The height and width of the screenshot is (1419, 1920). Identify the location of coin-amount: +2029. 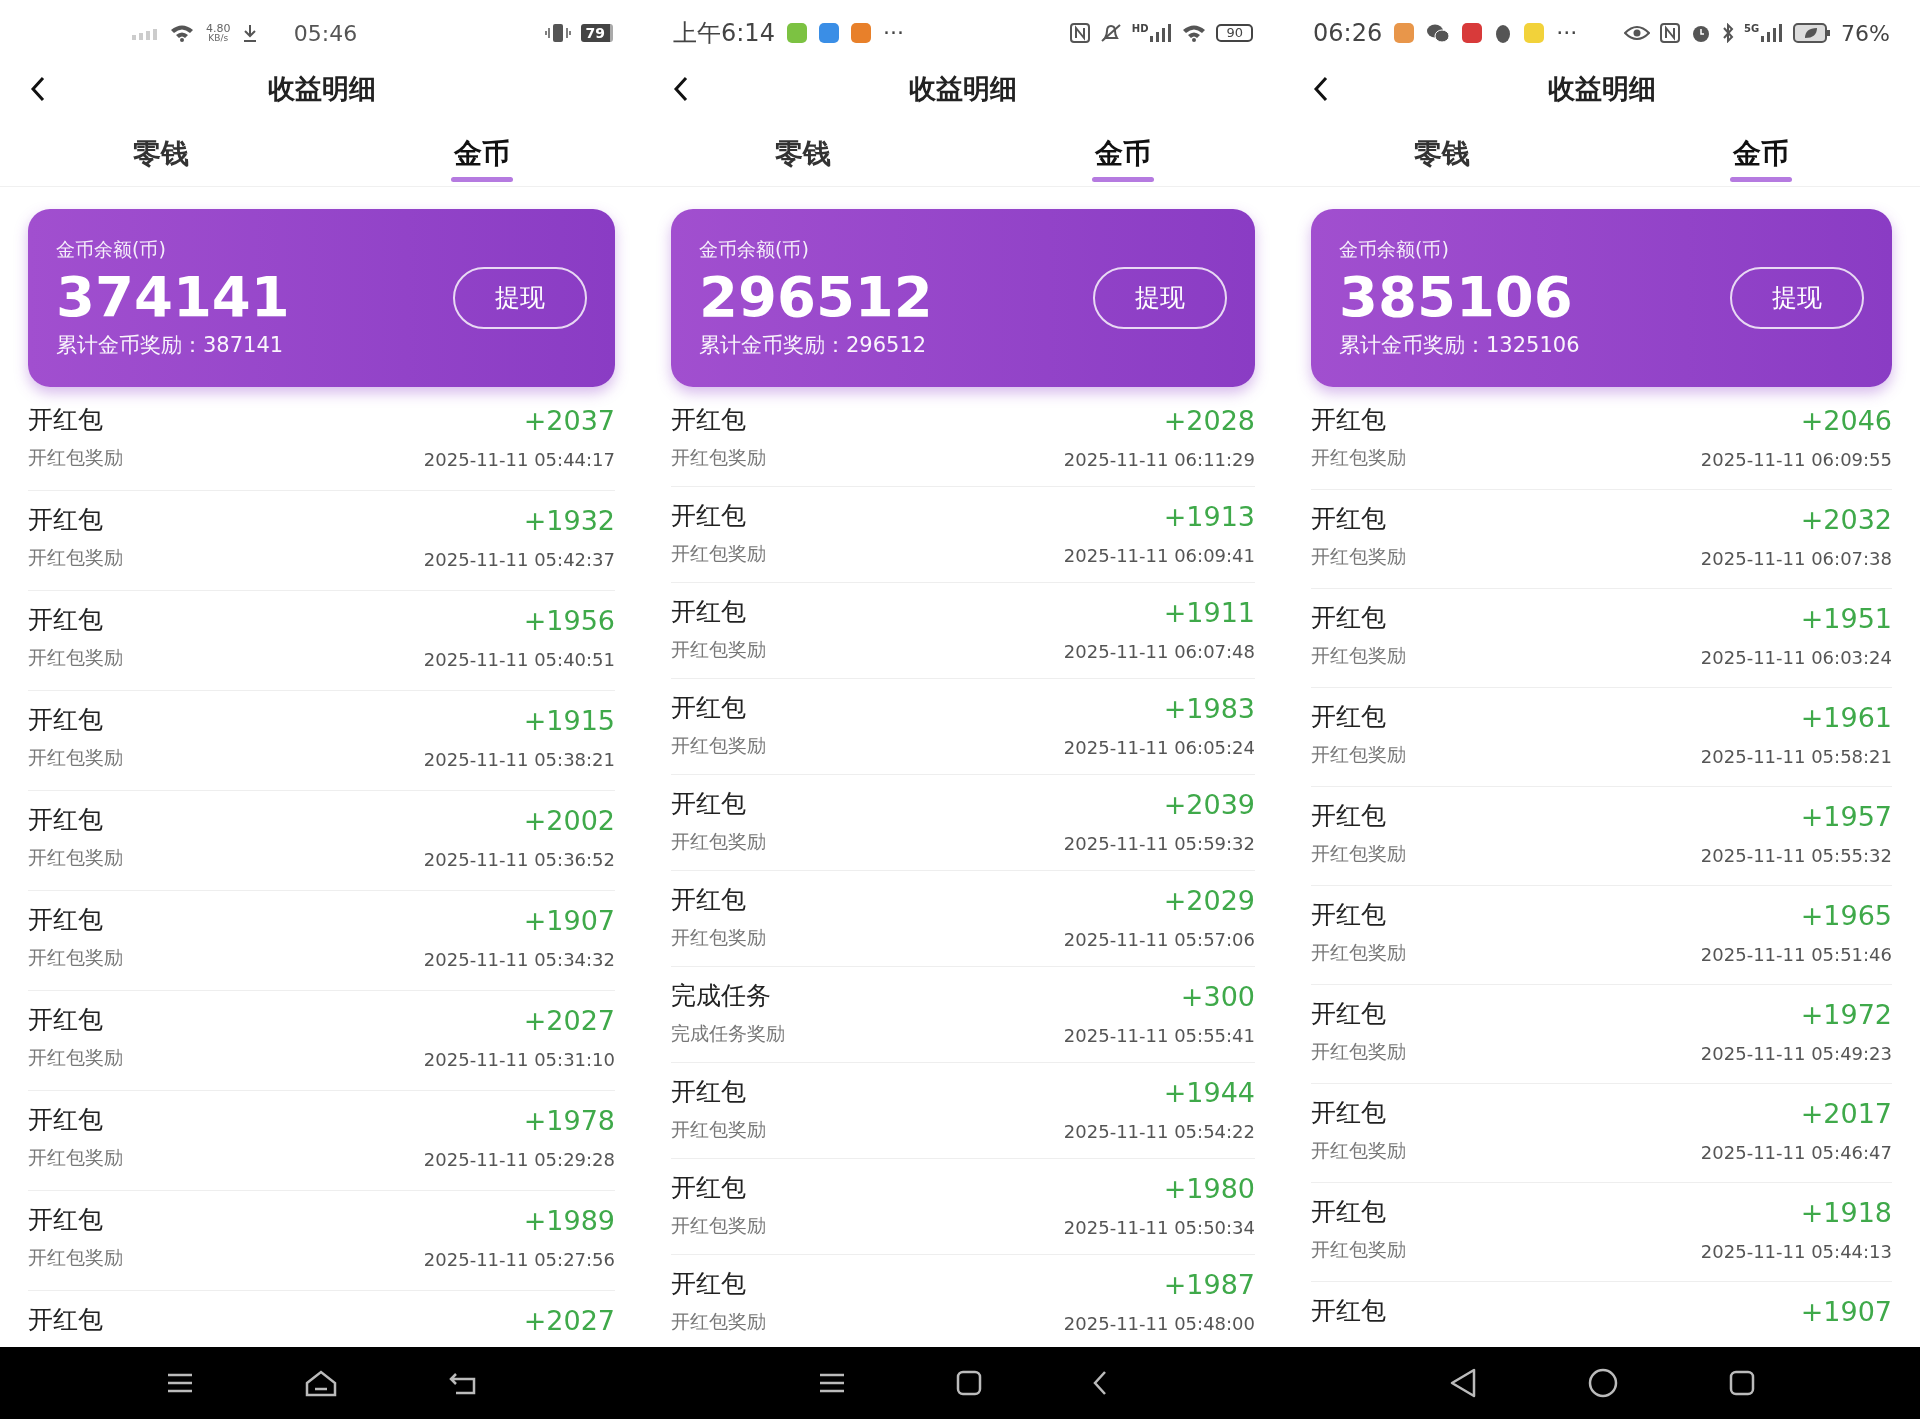
(1209, 901).